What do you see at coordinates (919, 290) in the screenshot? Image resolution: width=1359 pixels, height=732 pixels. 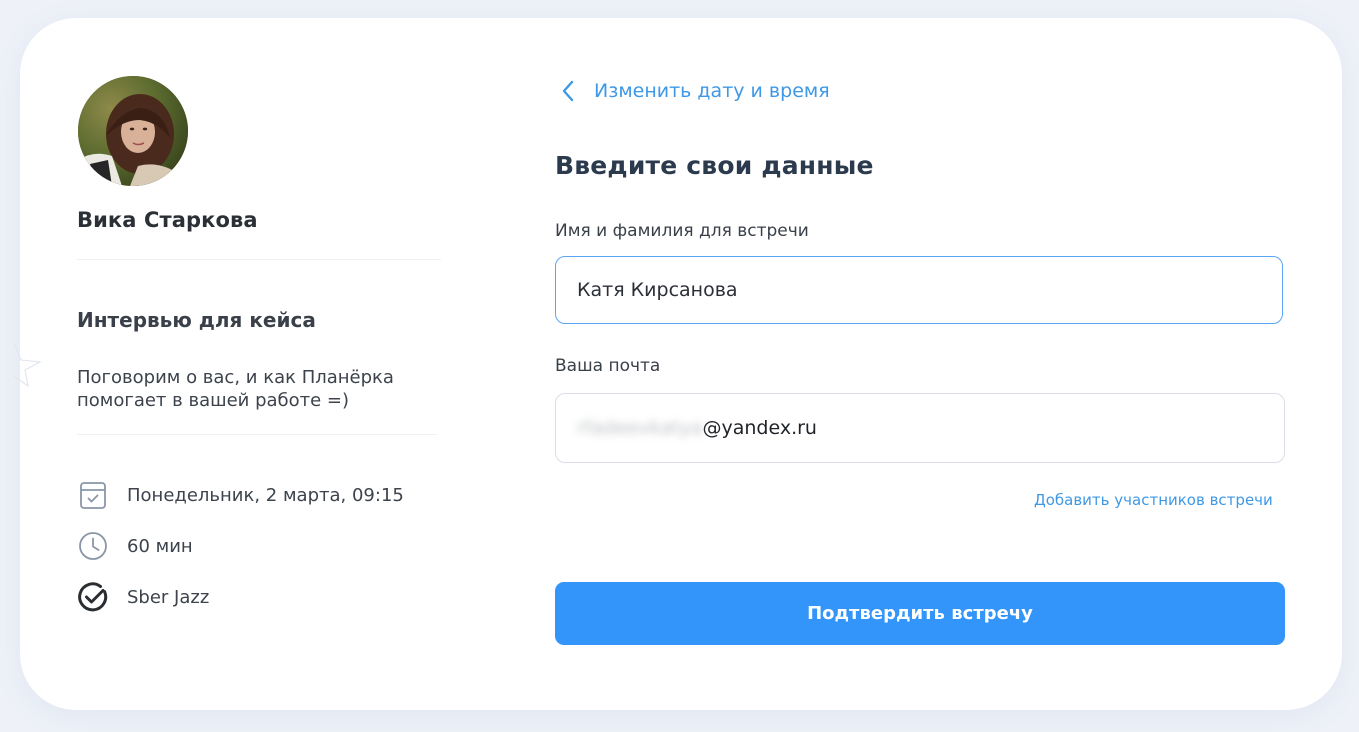 I see `name-input` at bounding box center [919, 290].